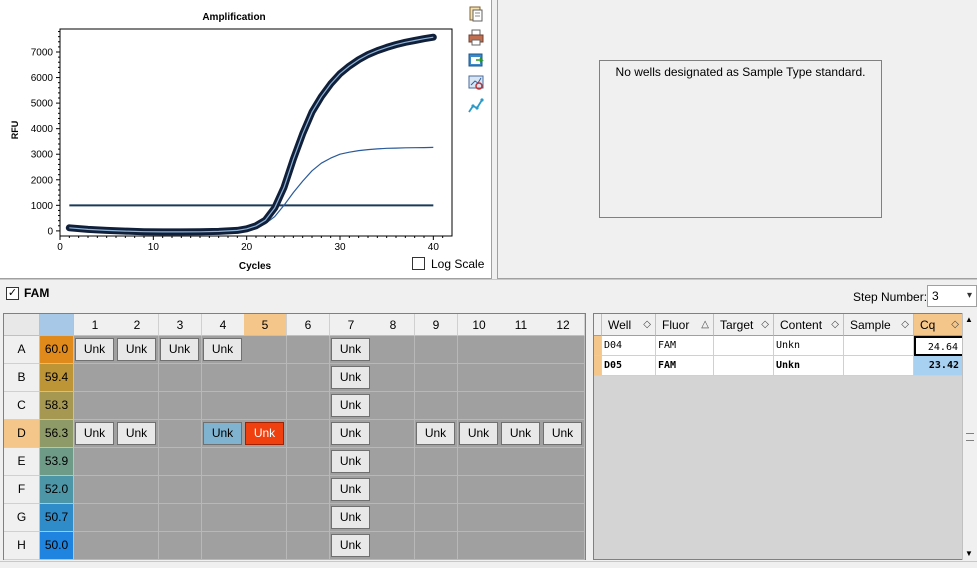 The height and width of the screenshot is (568, 977). I want to click on scroll-thumb-grip, so click(970, 437).